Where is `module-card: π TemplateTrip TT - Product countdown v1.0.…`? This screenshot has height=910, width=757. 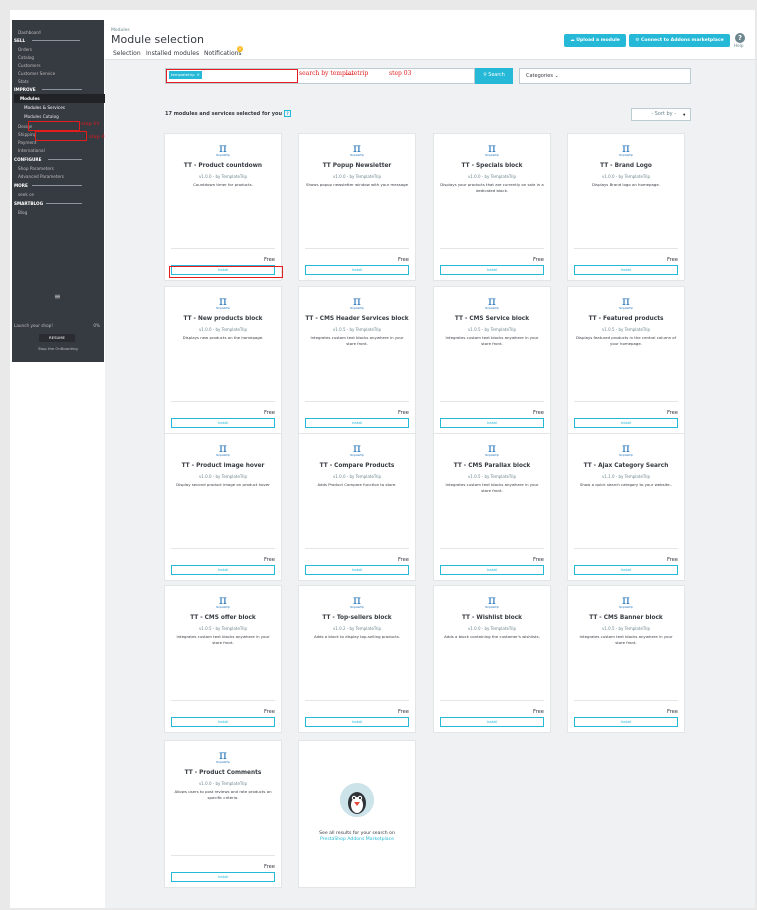
module-card: π TemplateTrip TT - Product countdown v1.0.… is located at coordinates (223, 207).